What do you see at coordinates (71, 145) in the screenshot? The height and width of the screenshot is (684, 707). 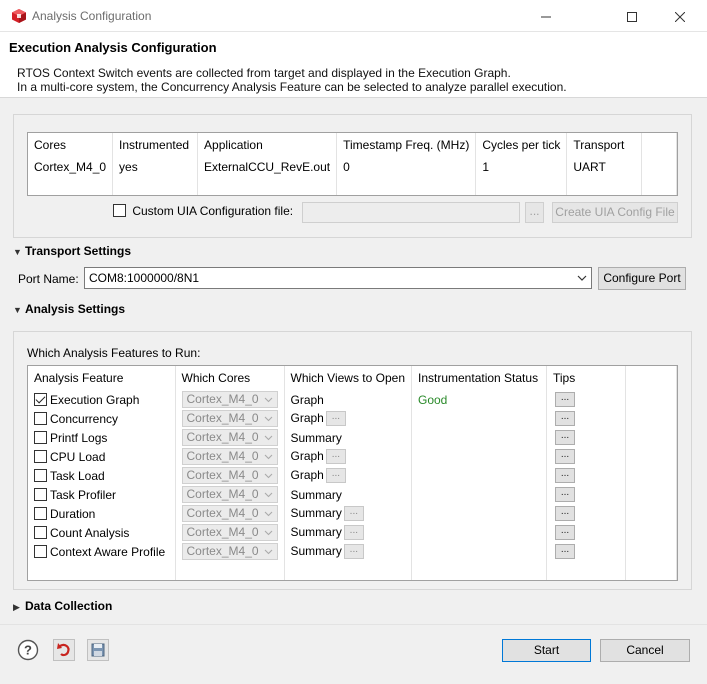 I see `column-header: Cores` at bounding box center [71, 145].